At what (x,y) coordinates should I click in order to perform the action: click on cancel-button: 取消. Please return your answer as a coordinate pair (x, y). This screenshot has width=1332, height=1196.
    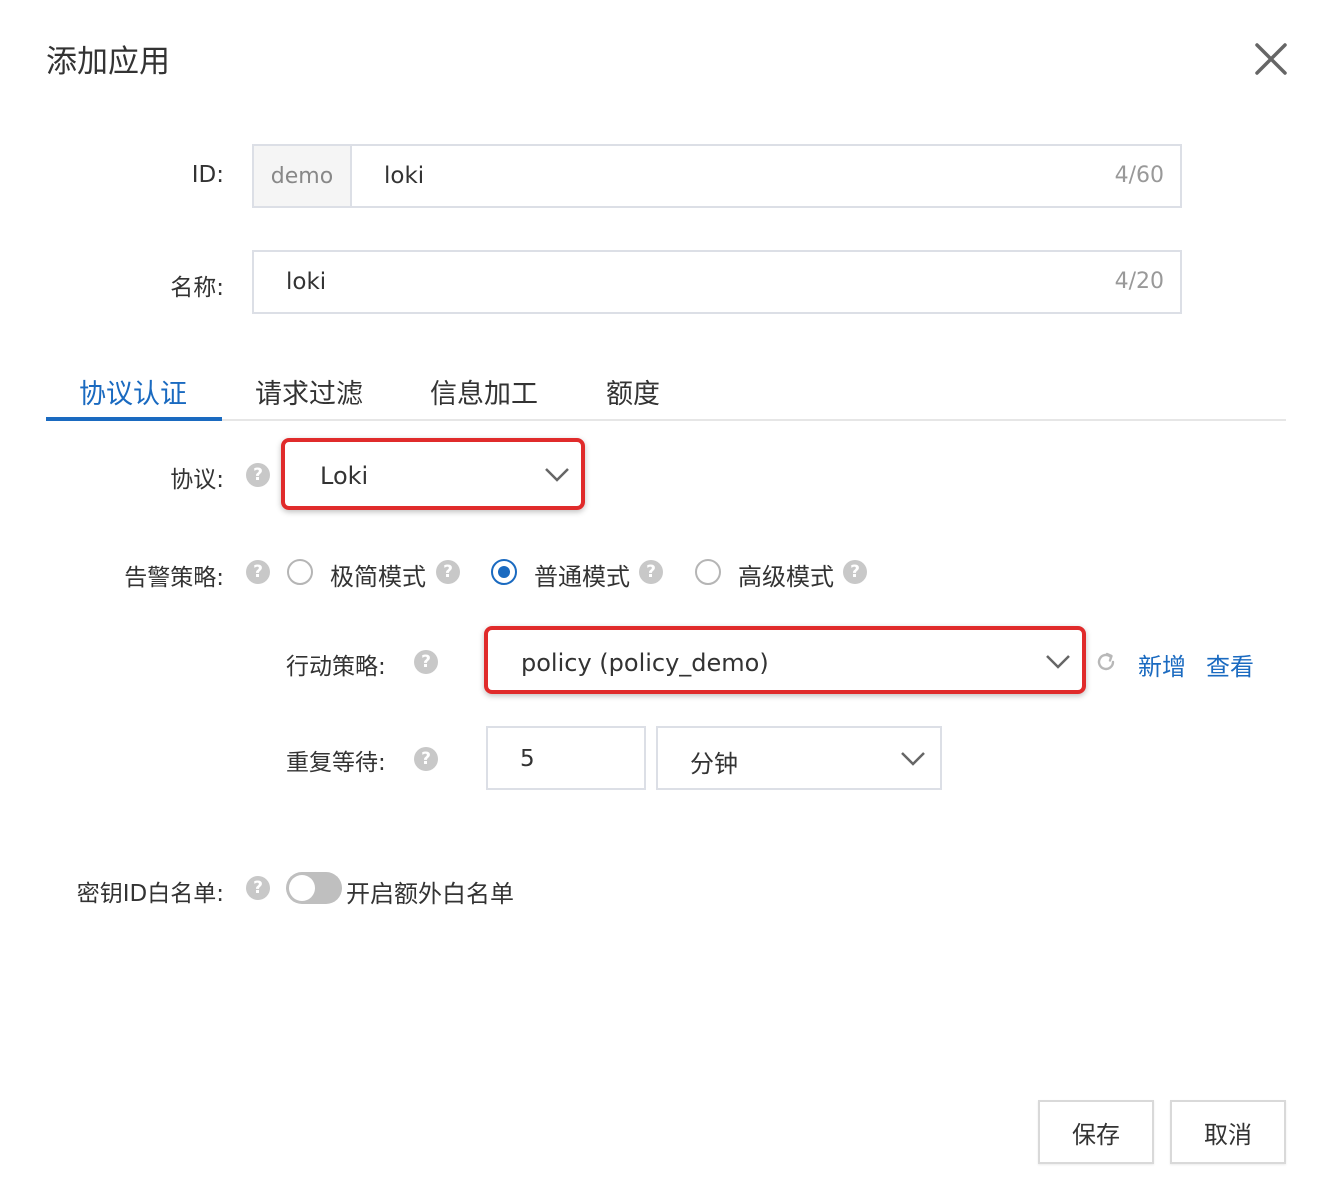
    Looking at the image, I should click on (1228, 1132).